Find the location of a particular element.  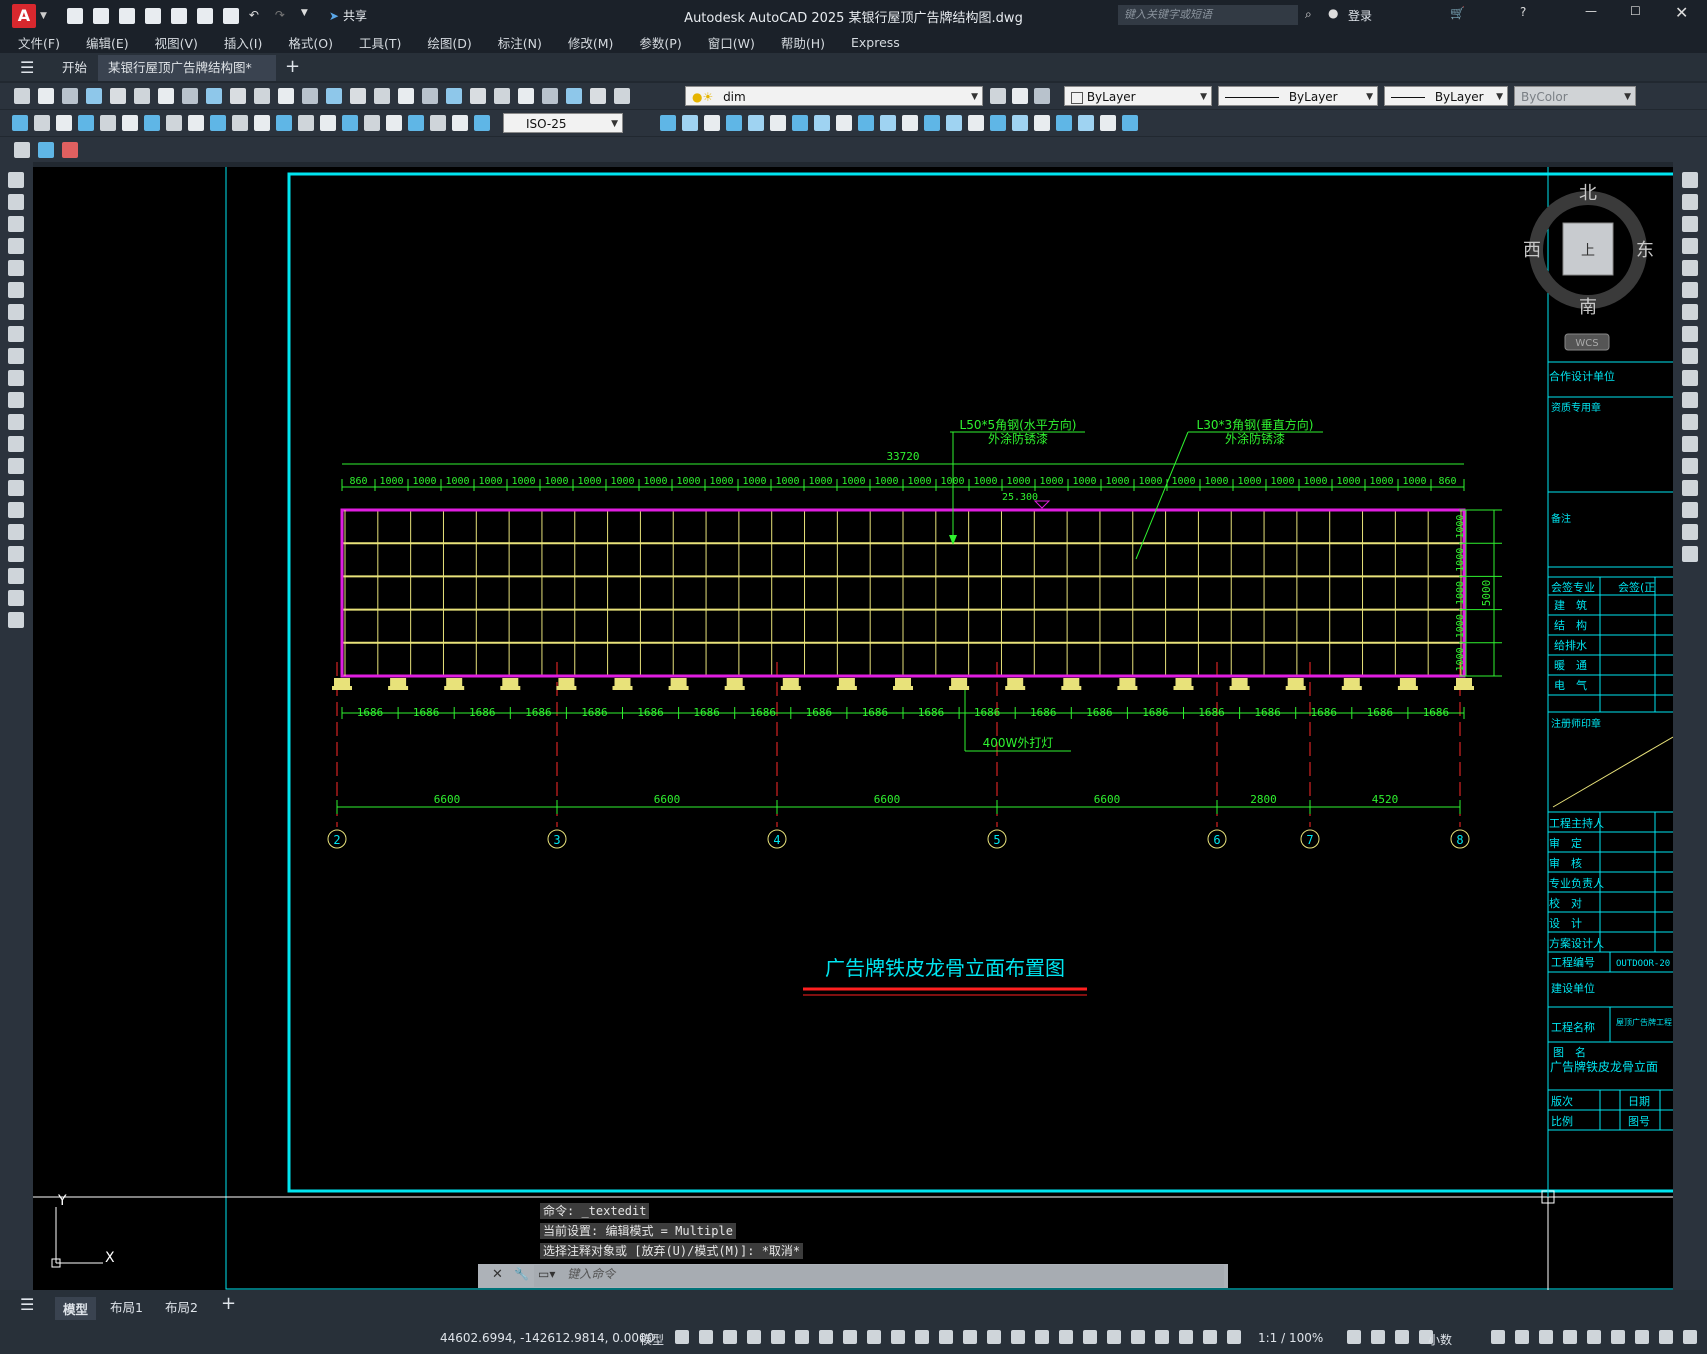

tab-document: 某银行屋顶广告牌结构图* ✕ is located at coordinates (187, 78).